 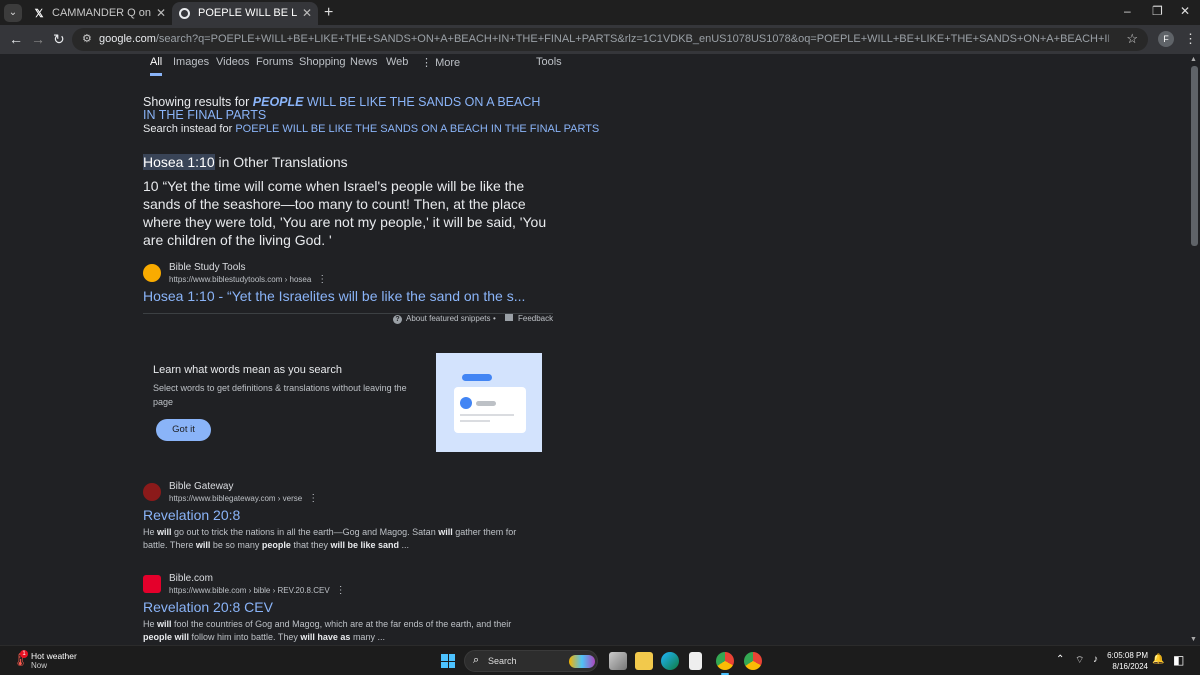 What do you see at coordinates (1060, 659) in the screenshot?
I see `chevron-up-icon: ⌃` at bounding box center [1060, 659].